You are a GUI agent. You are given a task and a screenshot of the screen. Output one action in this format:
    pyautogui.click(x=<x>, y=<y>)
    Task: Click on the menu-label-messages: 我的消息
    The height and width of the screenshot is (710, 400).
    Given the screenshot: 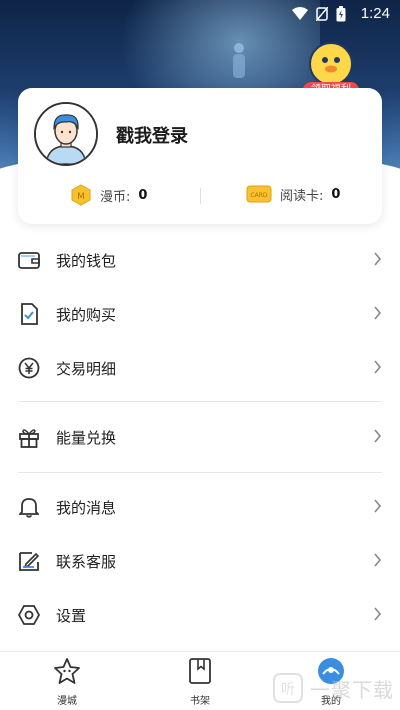 What is the action you would take?
    pyautogui.click(x=86, y=507)
    